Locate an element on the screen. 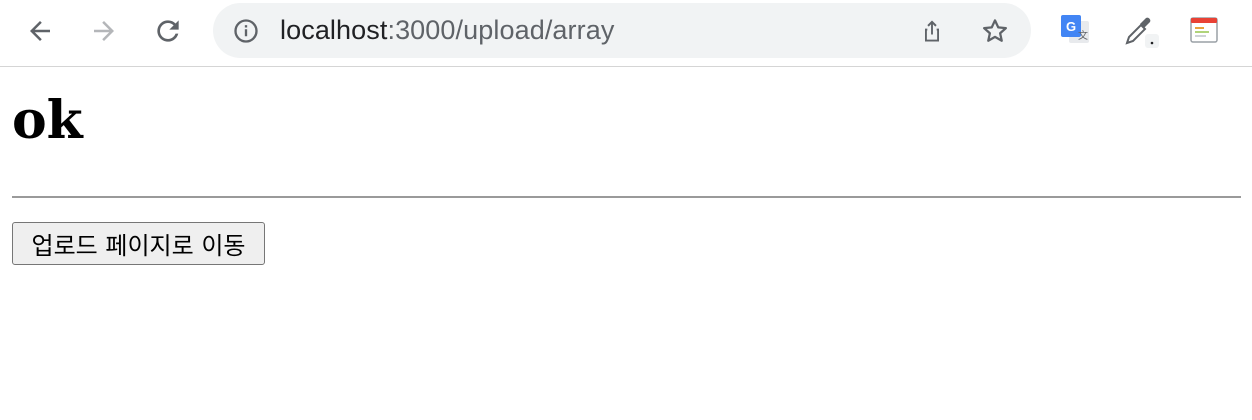  forward-button is located at coordinates (104, 31).